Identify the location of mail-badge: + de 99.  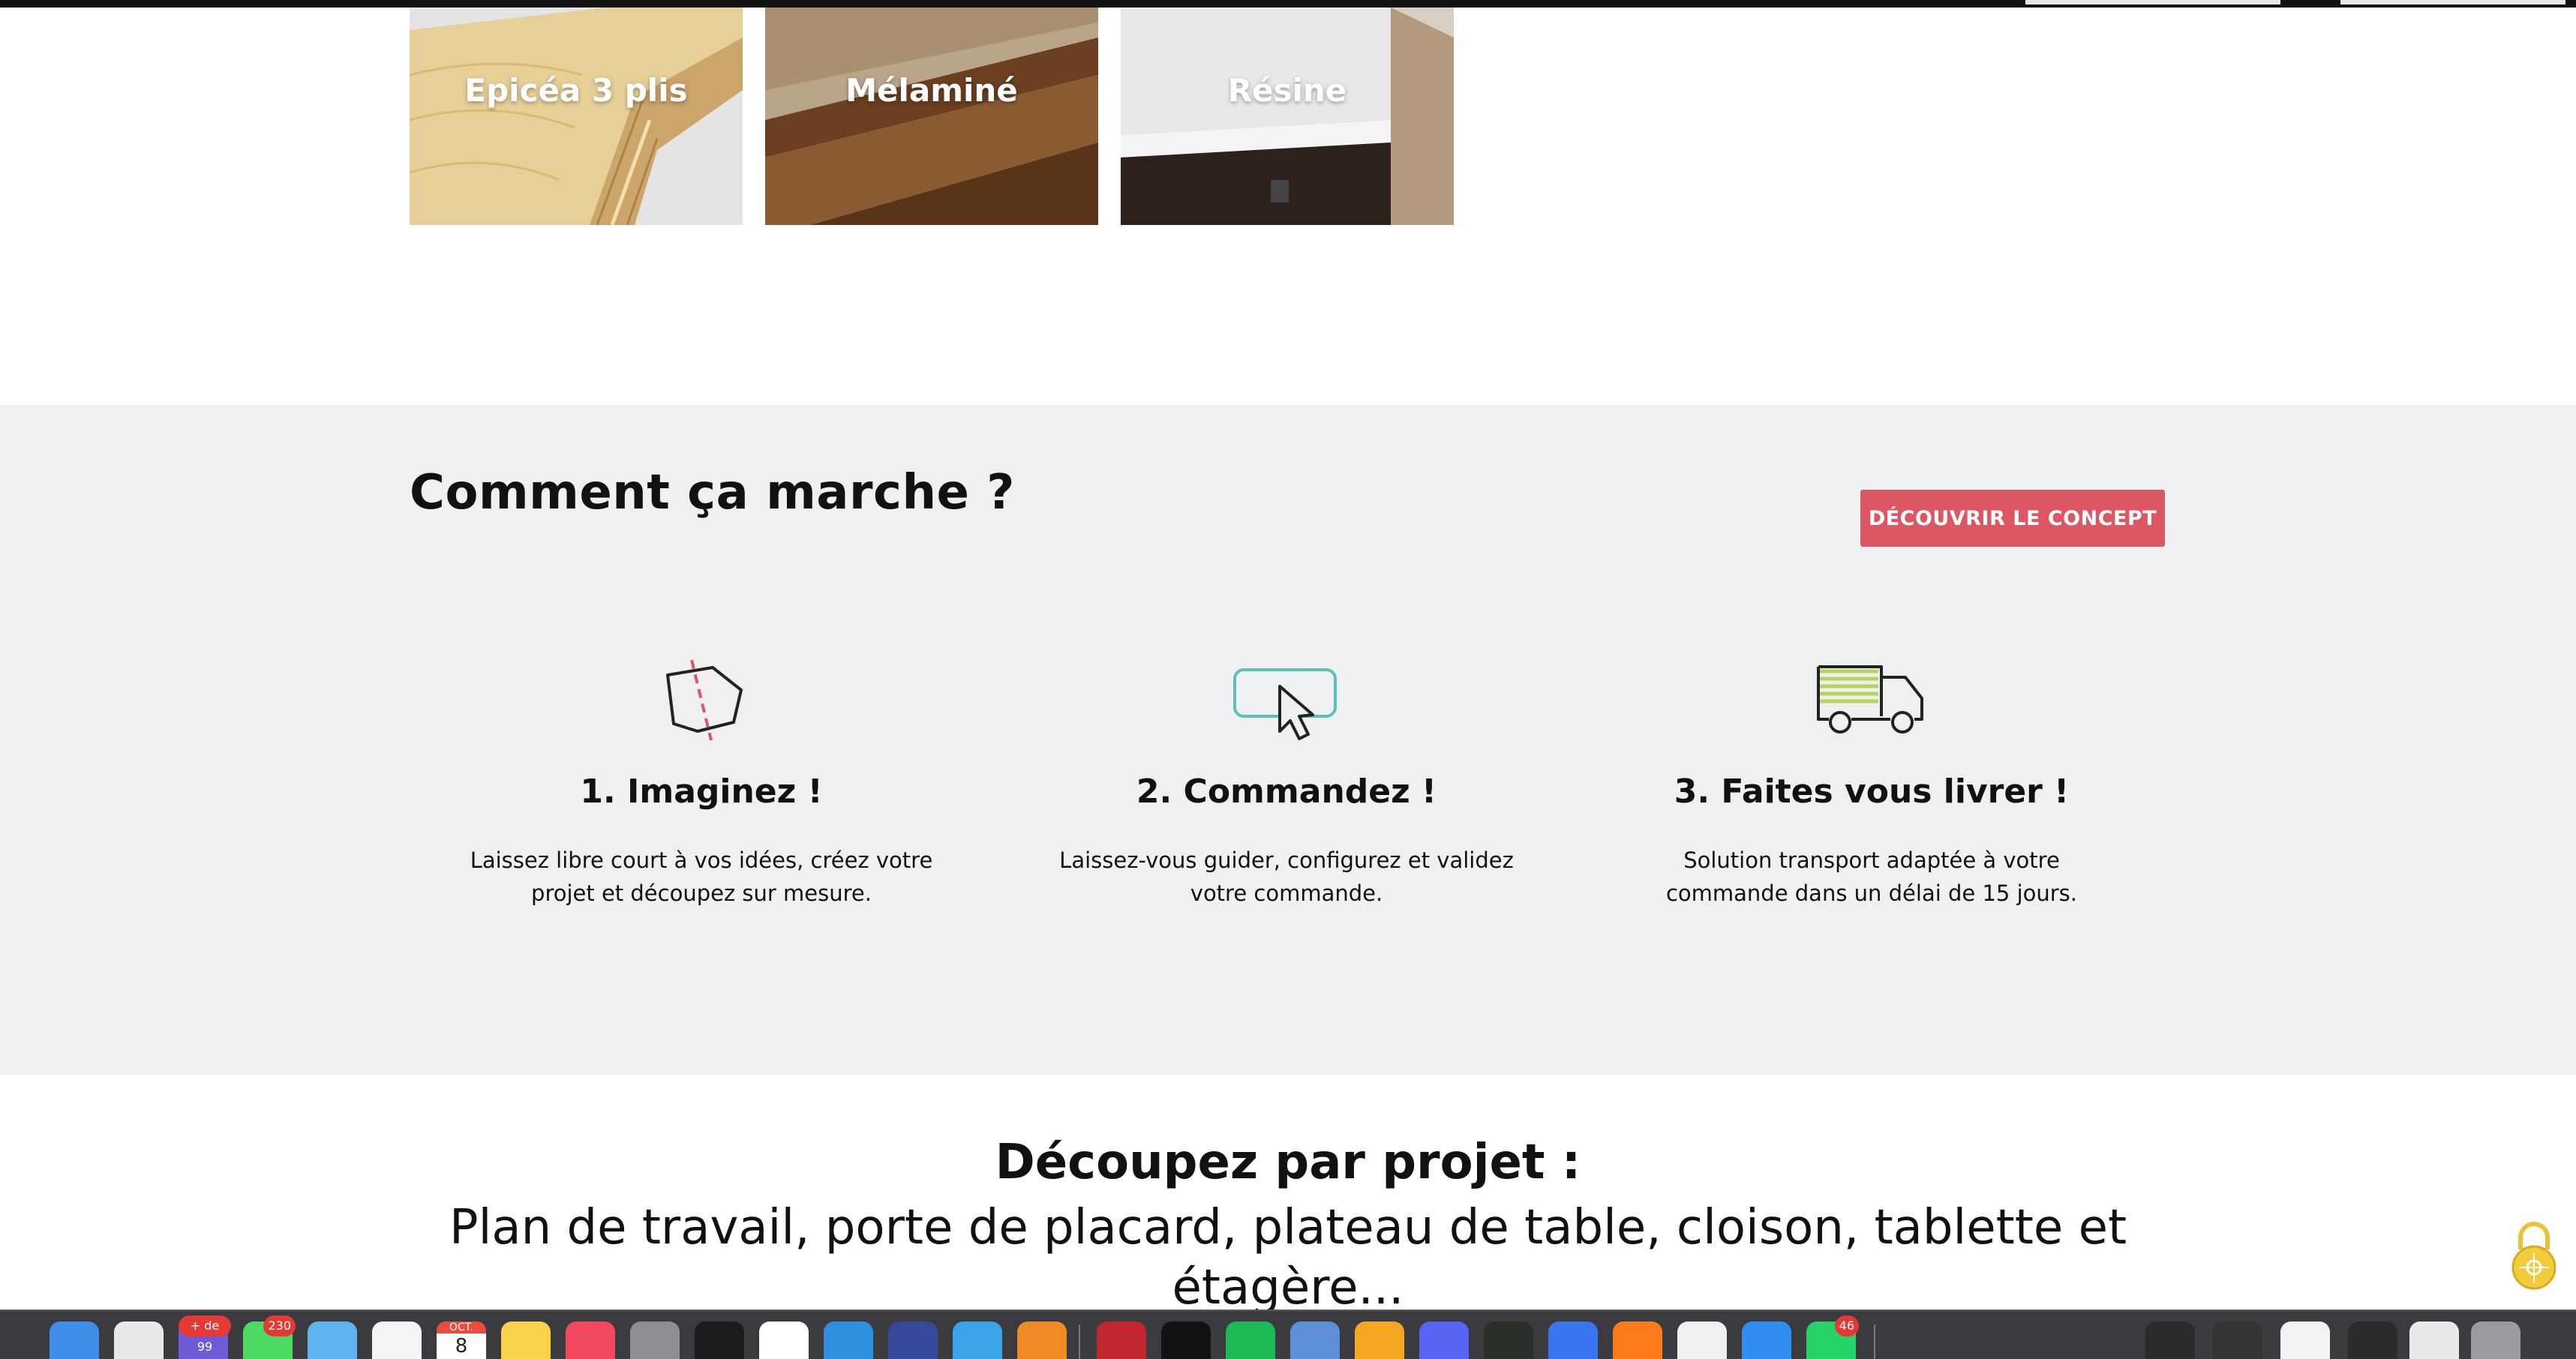
(205, 1335).